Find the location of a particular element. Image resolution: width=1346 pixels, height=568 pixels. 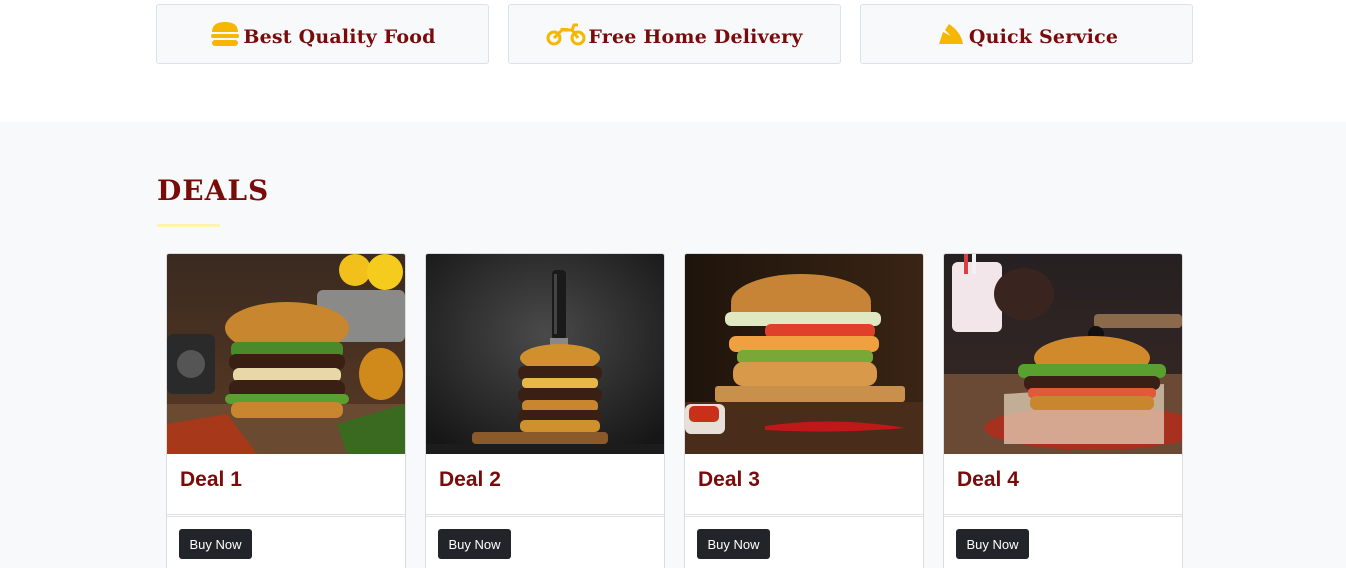

deal-card: Deal 4 Buy Now is located at coordinates (1063, 410).